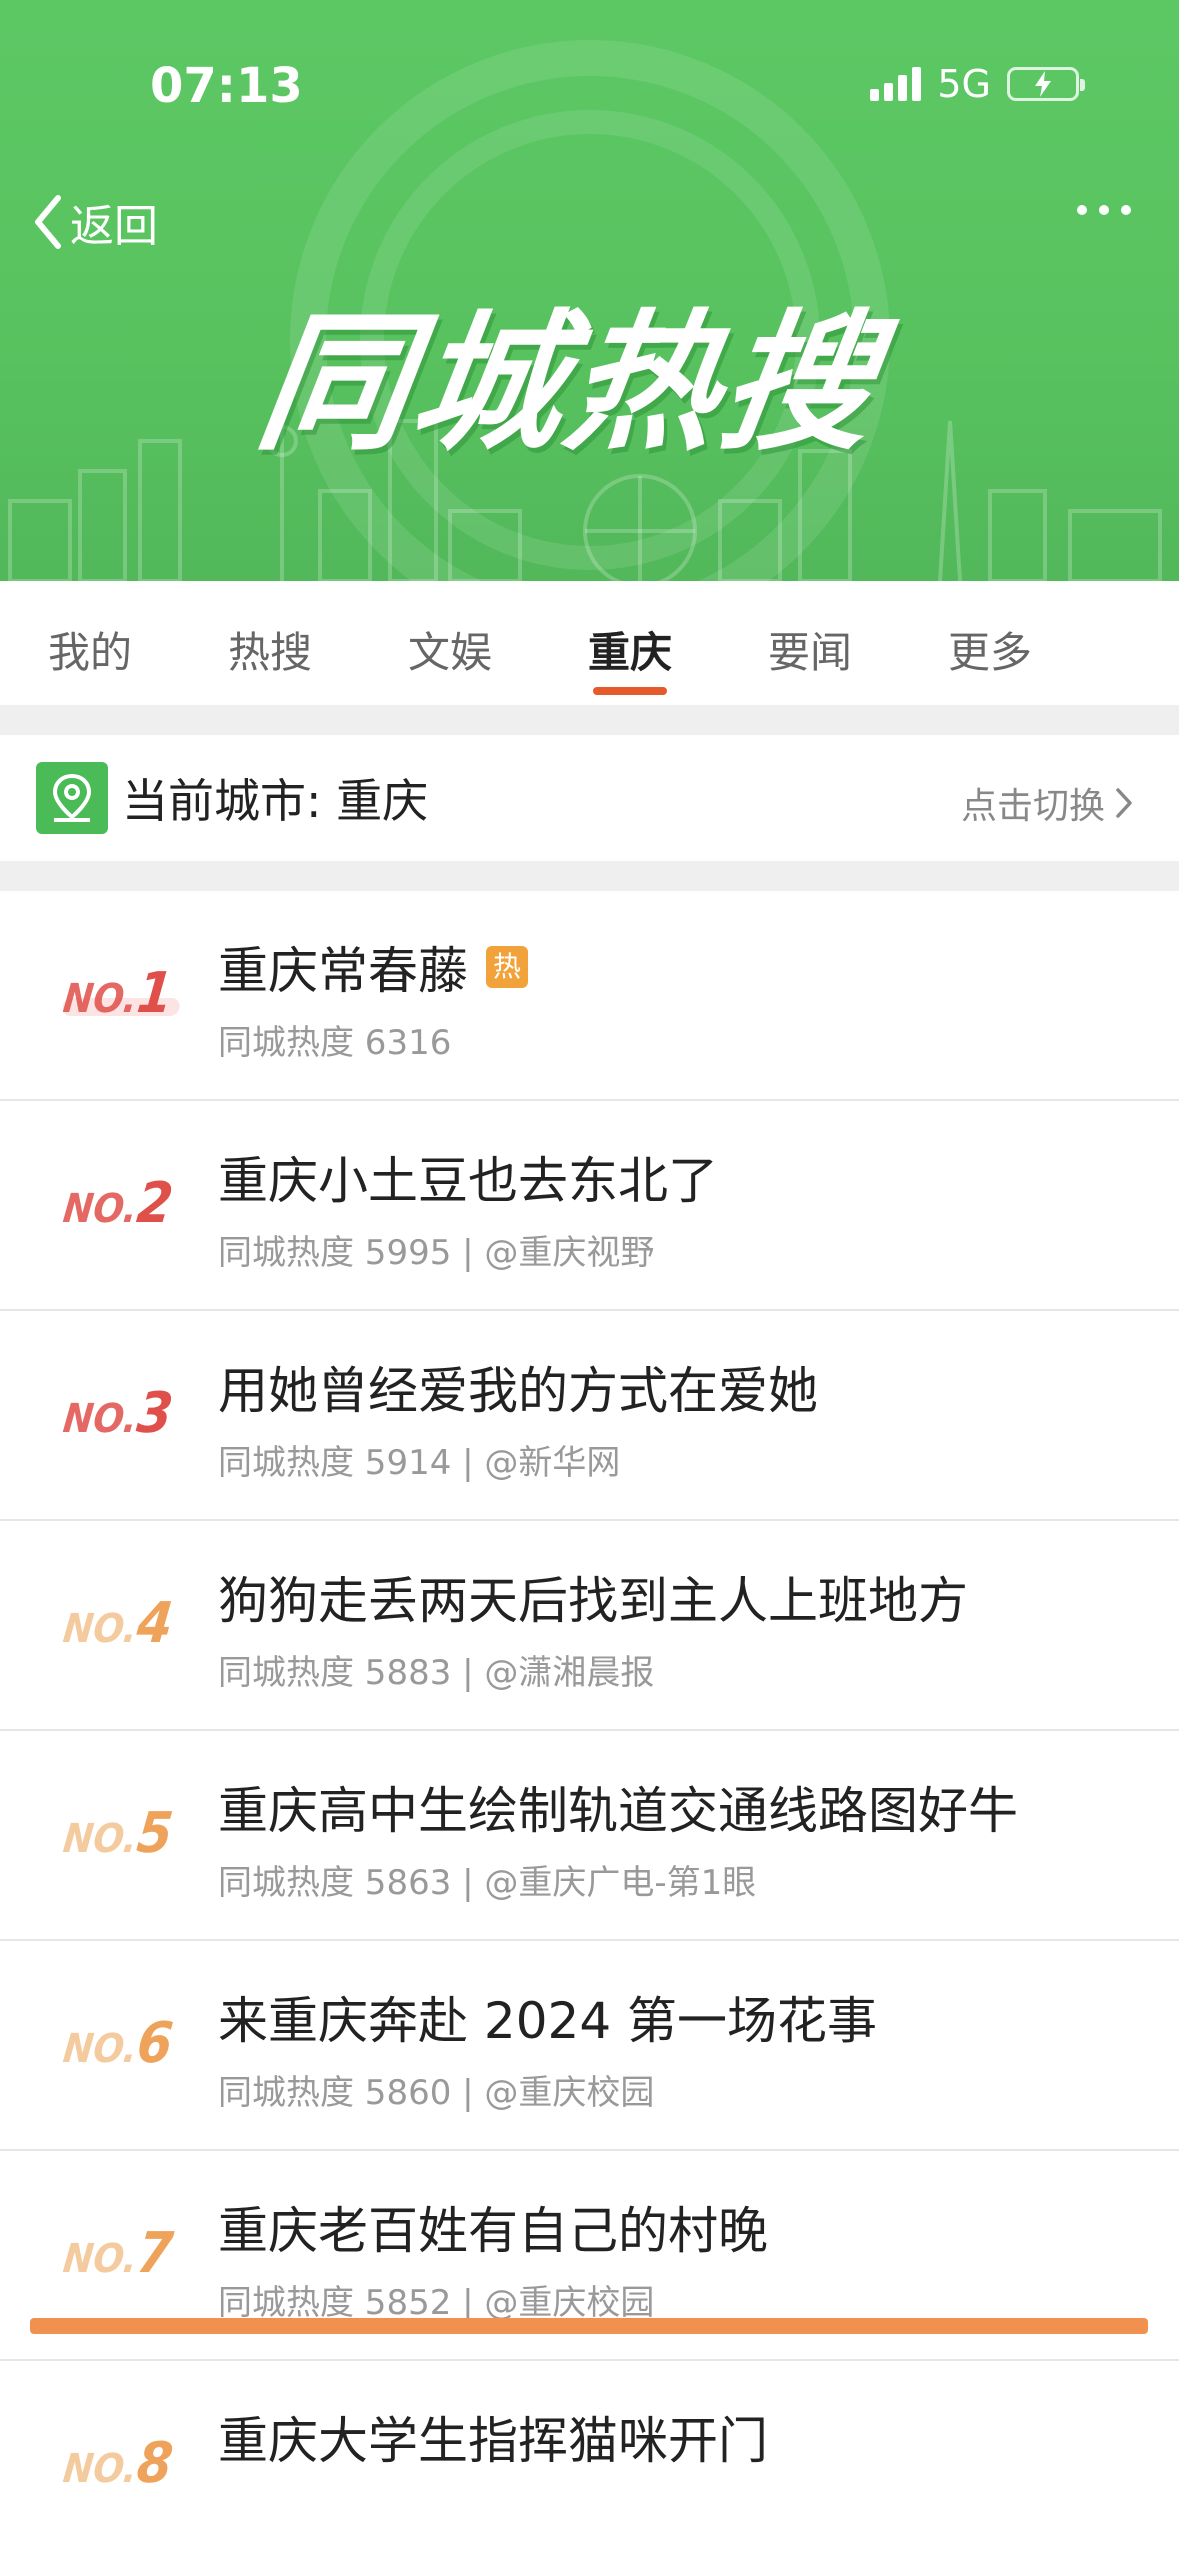 The height and width of the screenshot is (2571, 1179). I want to click on tab-chongqing: 重庆, so click(630, 643).